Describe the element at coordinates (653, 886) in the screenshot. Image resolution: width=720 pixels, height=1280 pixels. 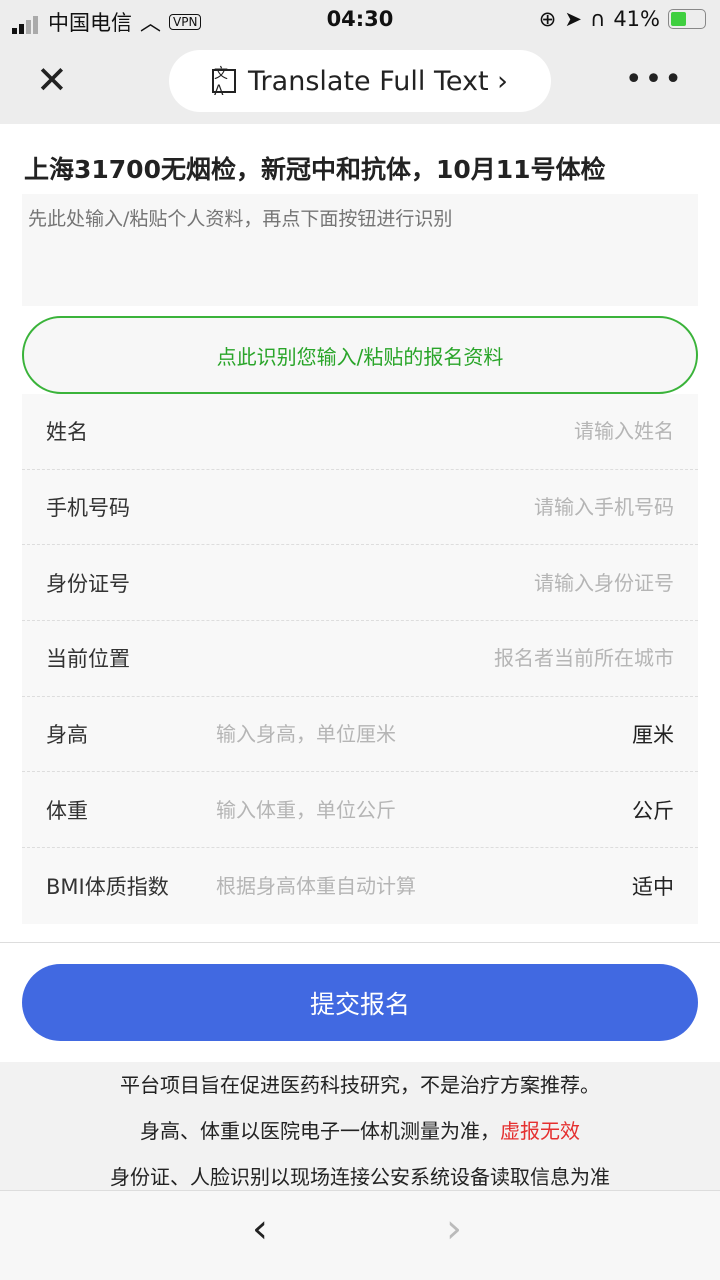
I see `bmi-result: 适中` at that location.